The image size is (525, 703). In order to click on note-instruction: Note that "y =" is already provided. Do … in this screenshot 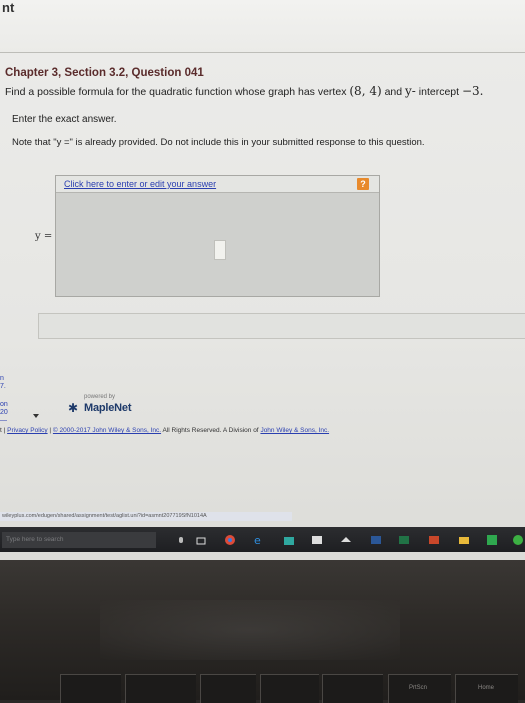, I will do `click(218, 142)`.